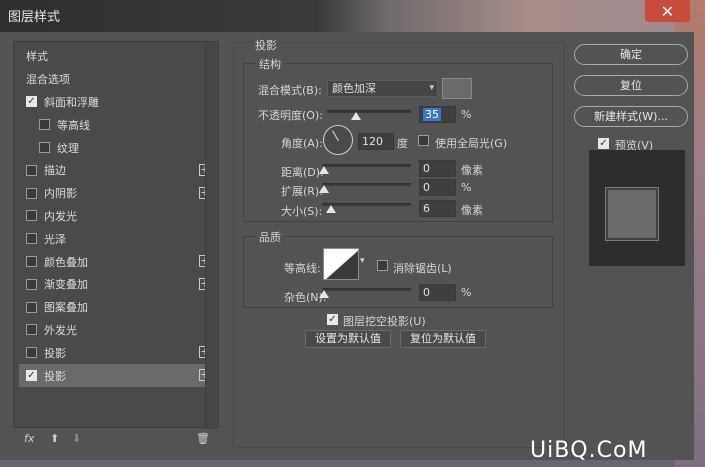  What do you see at coordinates (117, 170) in the screenshot?
I see `style-list-item: 描边+` at bounding box center [117, 170].